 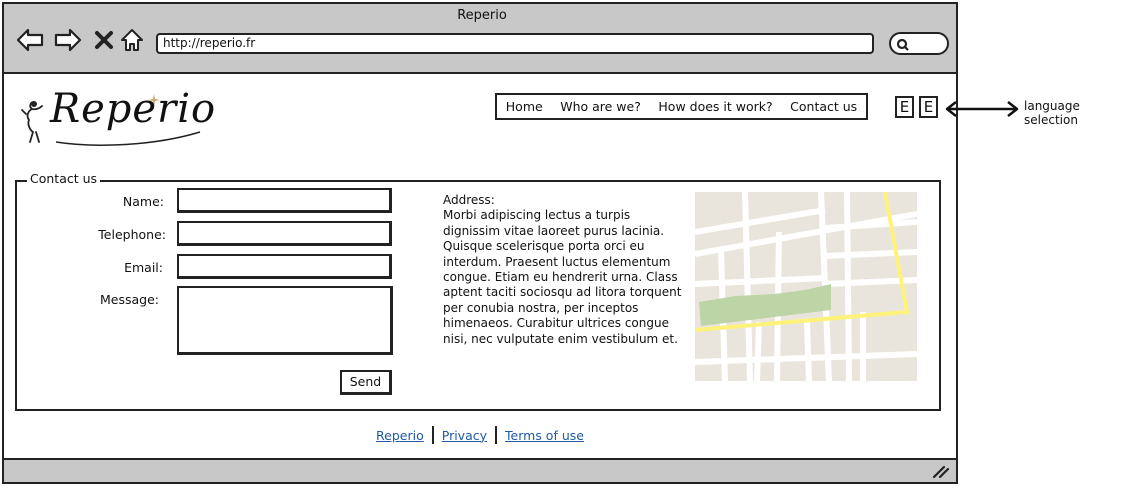 I want to click on forward-icon, so click(x=68, y=40).